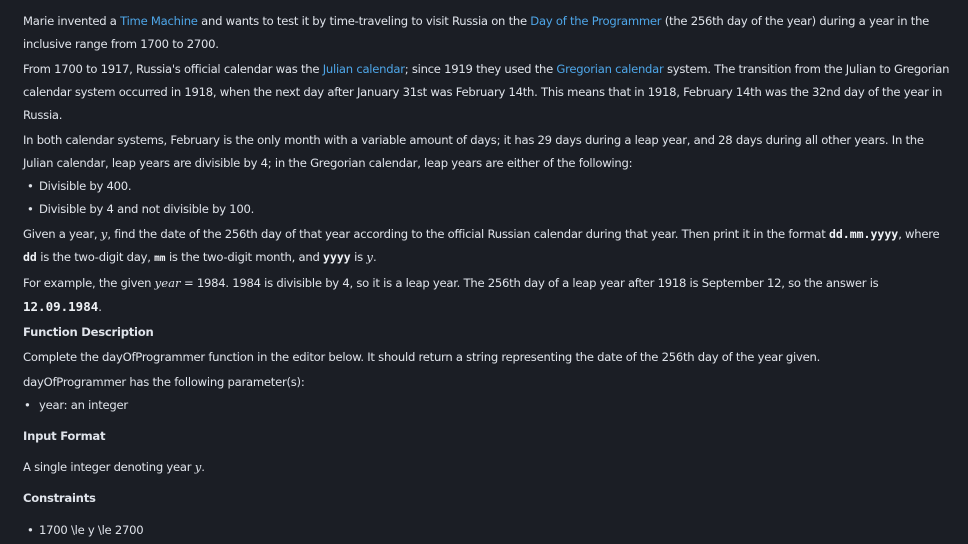 This screenshot has width=968, height=544. I want to click on constraints-heading: Constraints, so click(59, 498).